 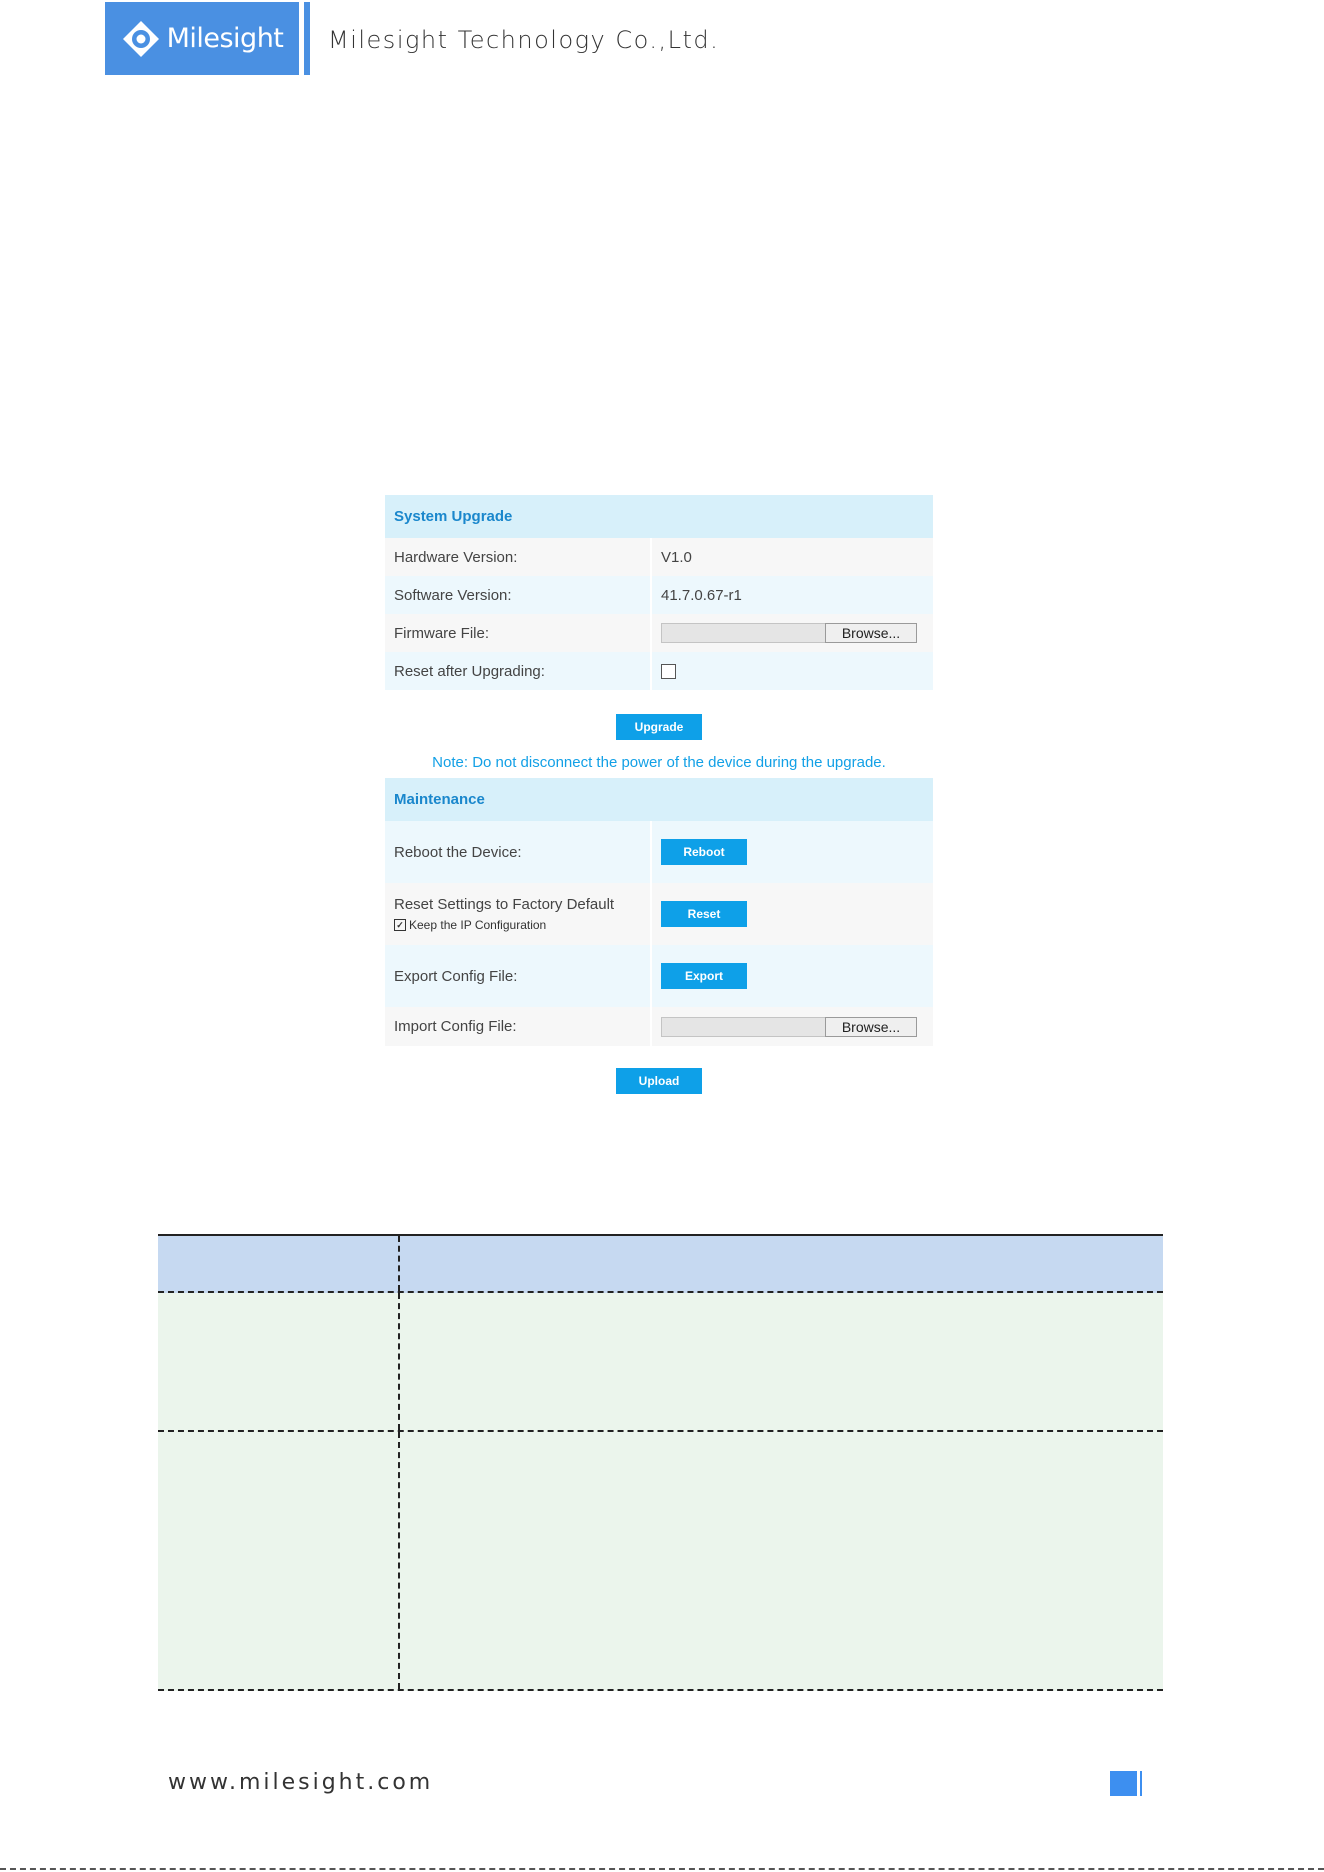 What do you see at coordinates (504, 904) in the screenshot?
I see `factory-reset-label: Reset Settings to Factory Default` at bounding box center [504, 904].